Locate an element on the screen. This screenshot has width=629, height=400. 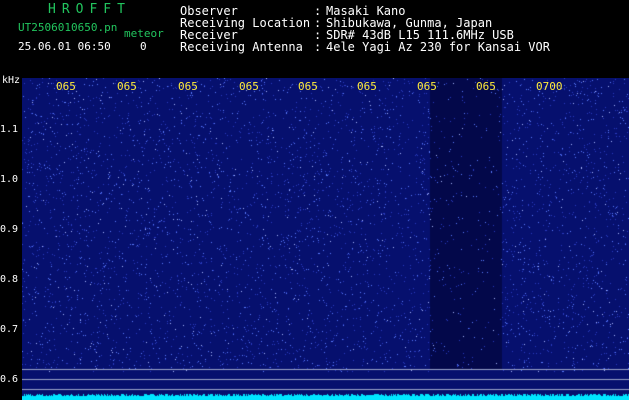
y-tick-0-9: 0.9 is located at coordinates (9, 229).